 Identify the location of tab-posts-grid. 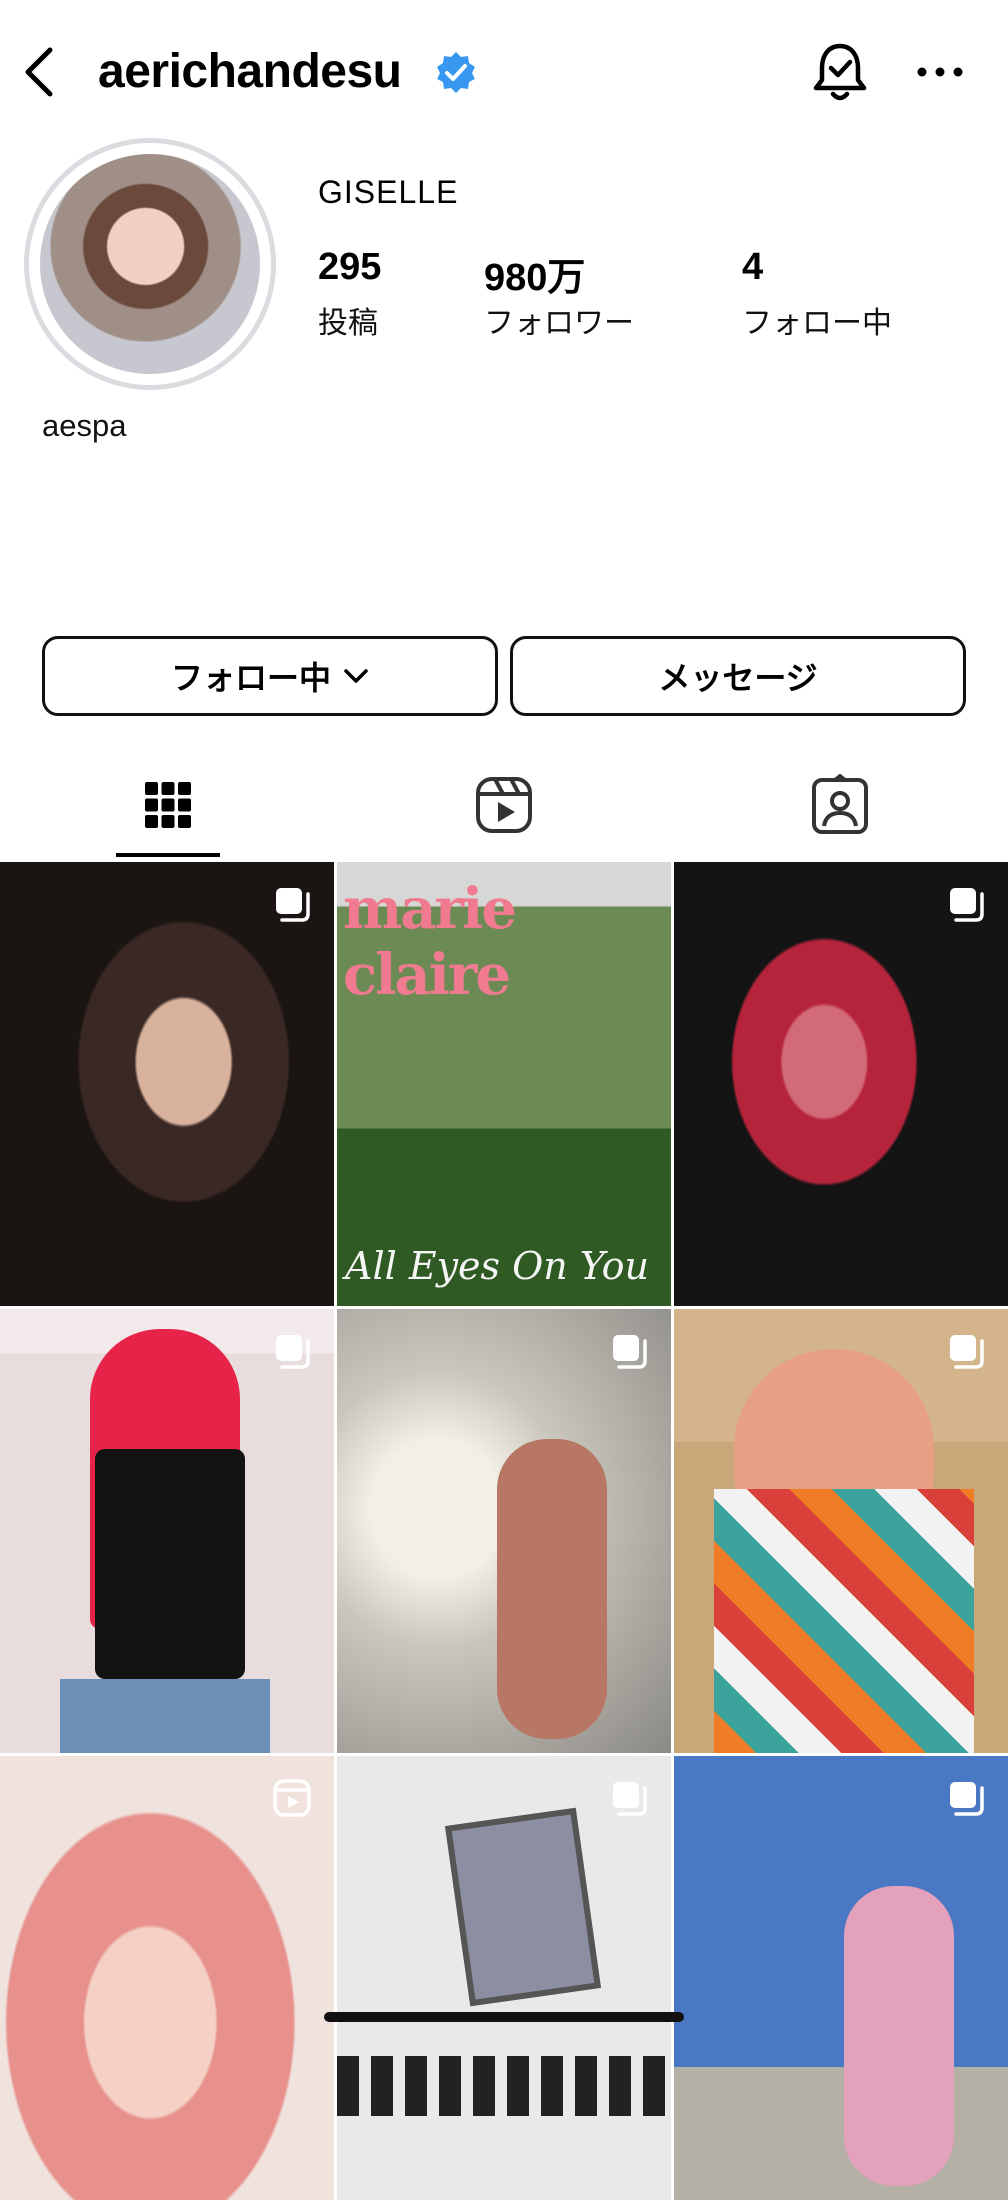
(168, 805).